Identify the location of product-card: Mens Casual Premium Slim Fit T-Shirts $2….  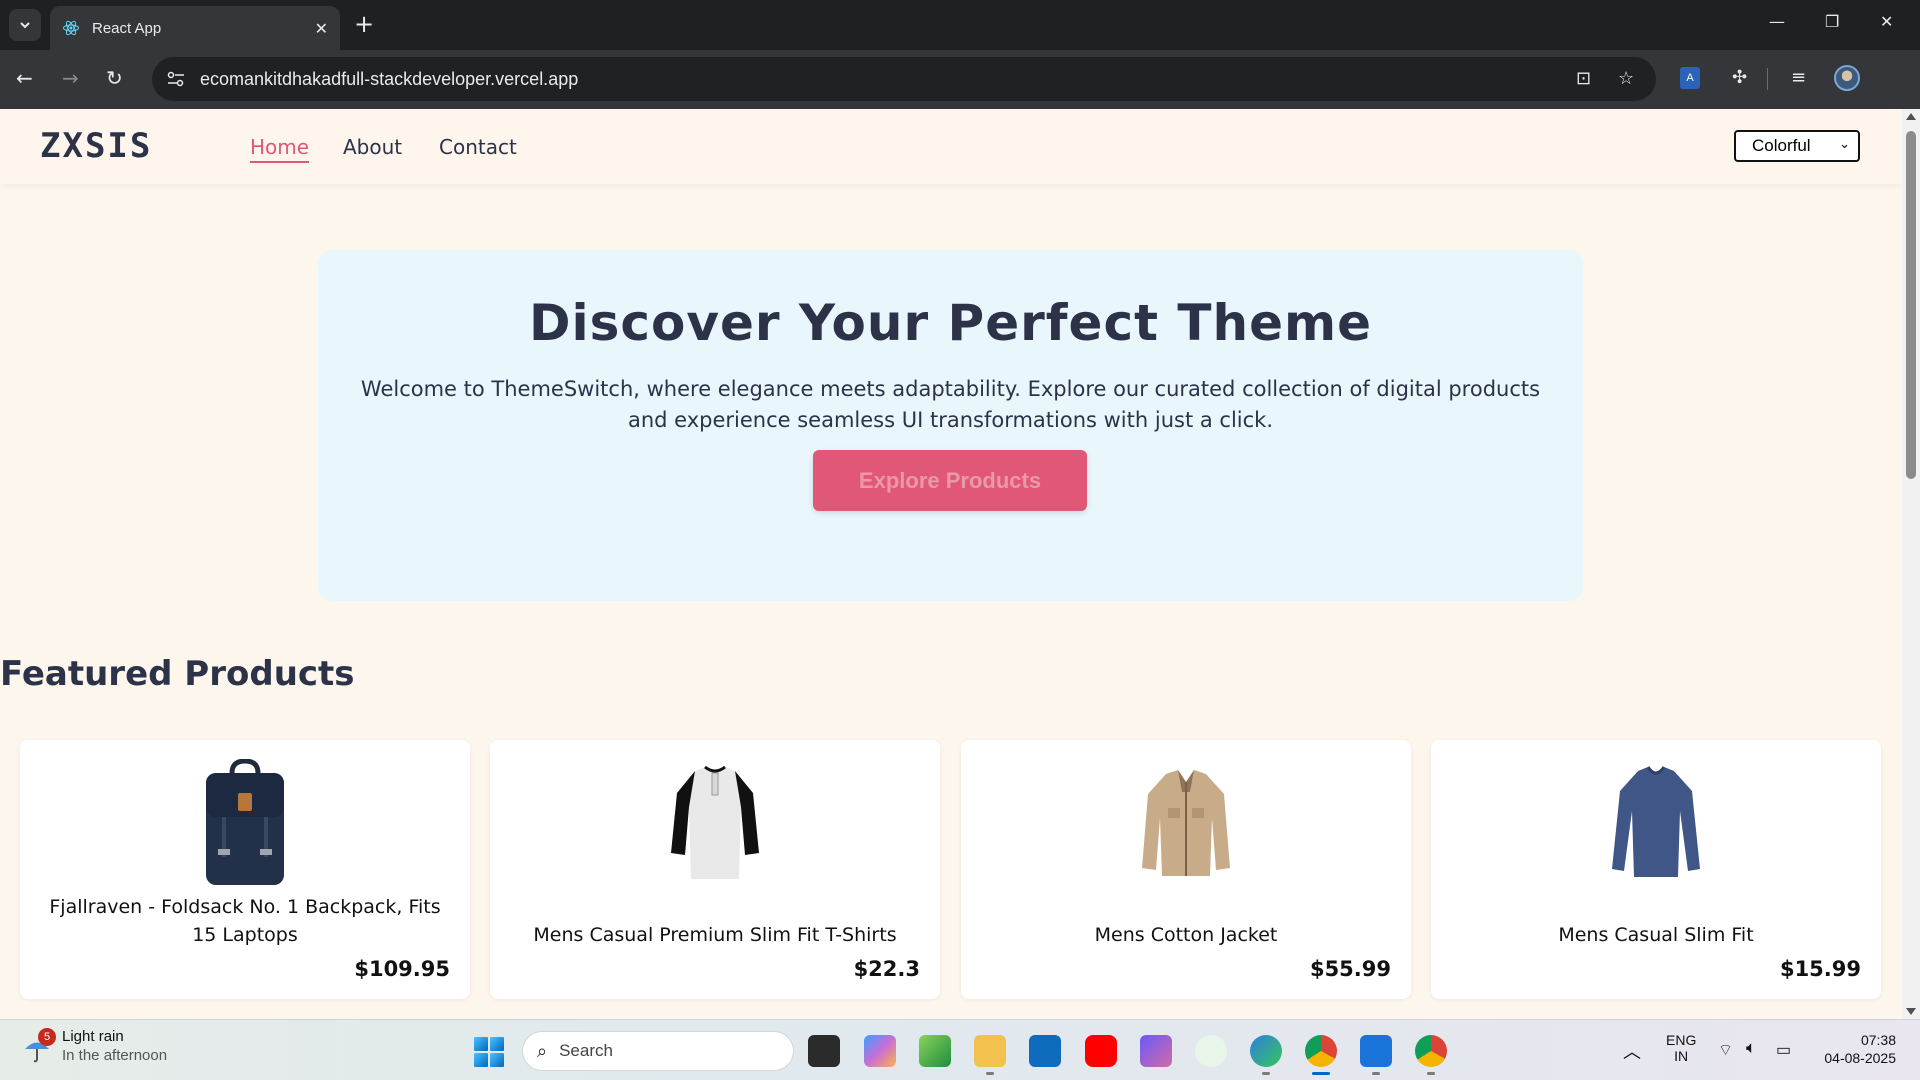
(715, 869).